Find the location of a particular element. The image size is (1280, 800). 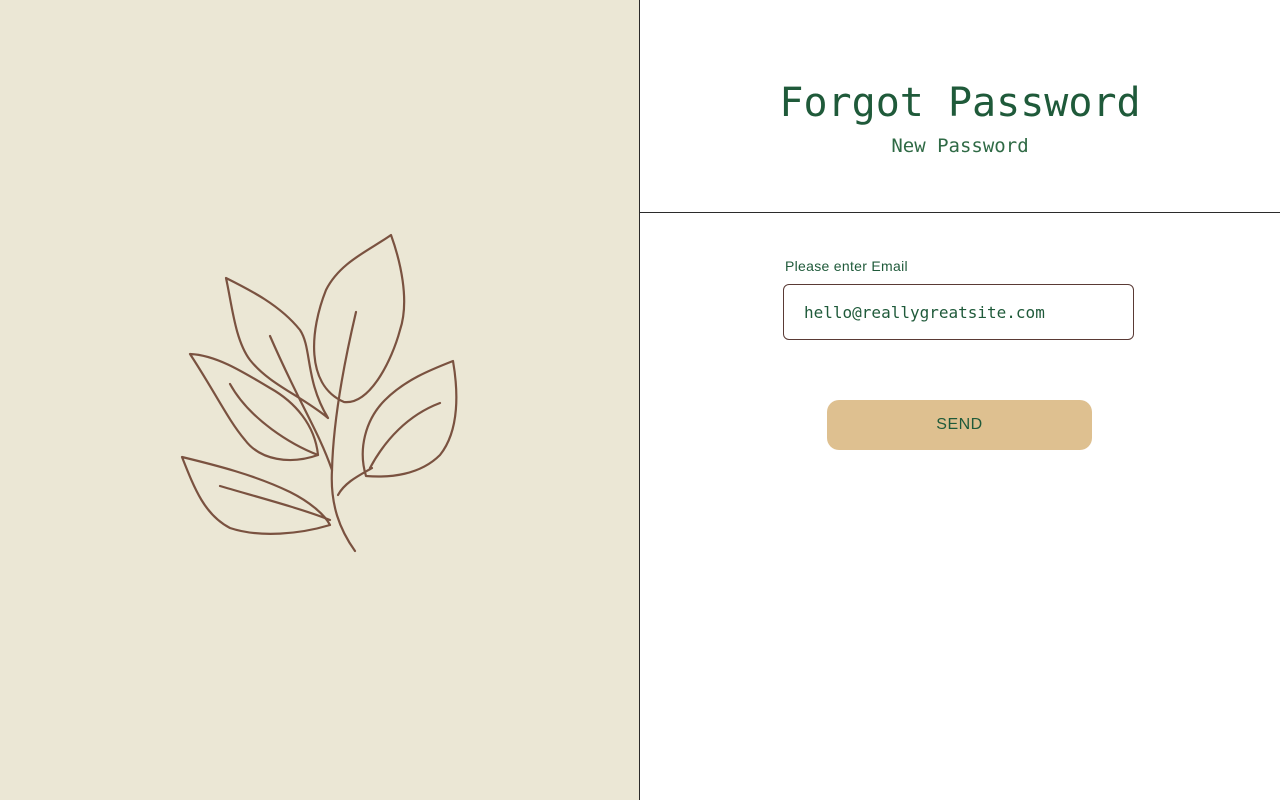

email-label: Please enter Email is located at coordinates (846, 266).